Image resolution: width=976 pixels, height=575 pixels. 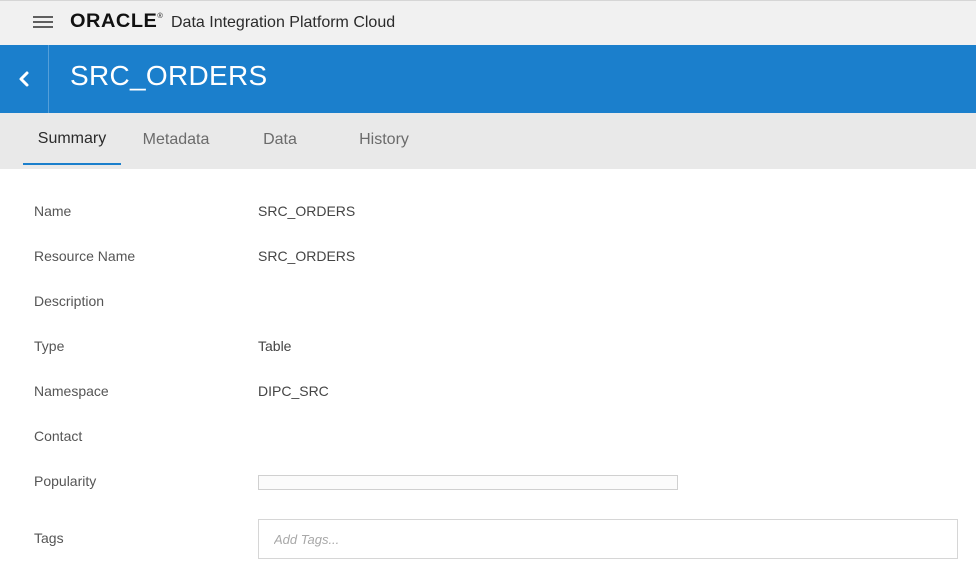 I want to click on description-label: Description, so click(x=69, y=301).